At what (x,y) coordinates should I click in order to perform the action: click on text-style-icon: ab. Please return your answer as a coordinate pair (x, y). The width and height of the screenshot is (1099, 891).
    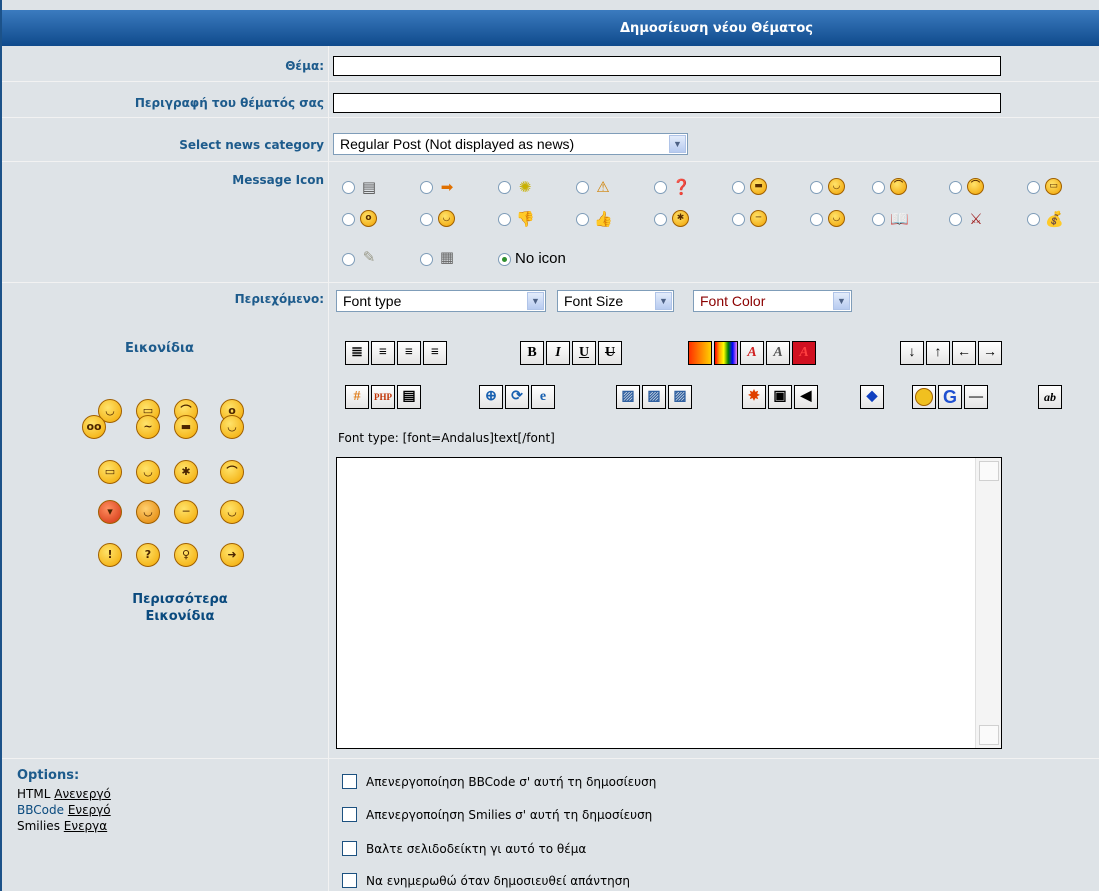
    Looking at the image, I should click on (1050, 397).